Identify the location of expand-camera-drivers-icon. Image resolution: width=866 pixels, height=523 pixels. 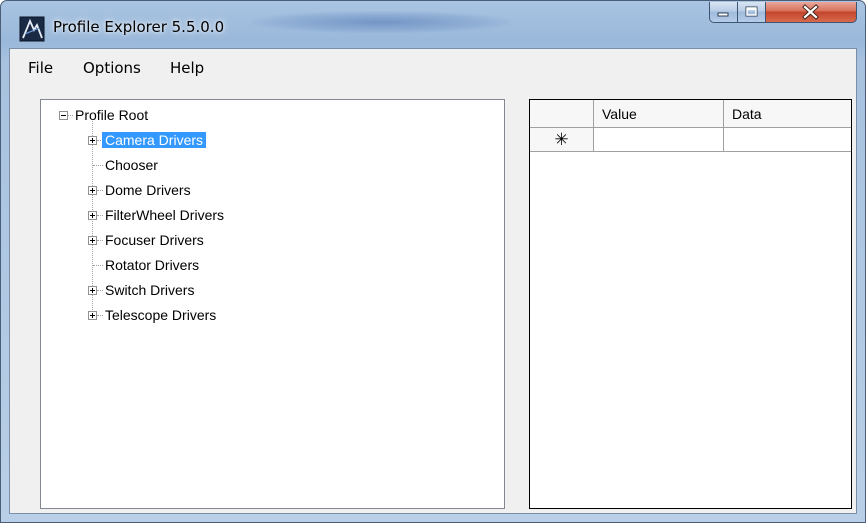
(92, 140).